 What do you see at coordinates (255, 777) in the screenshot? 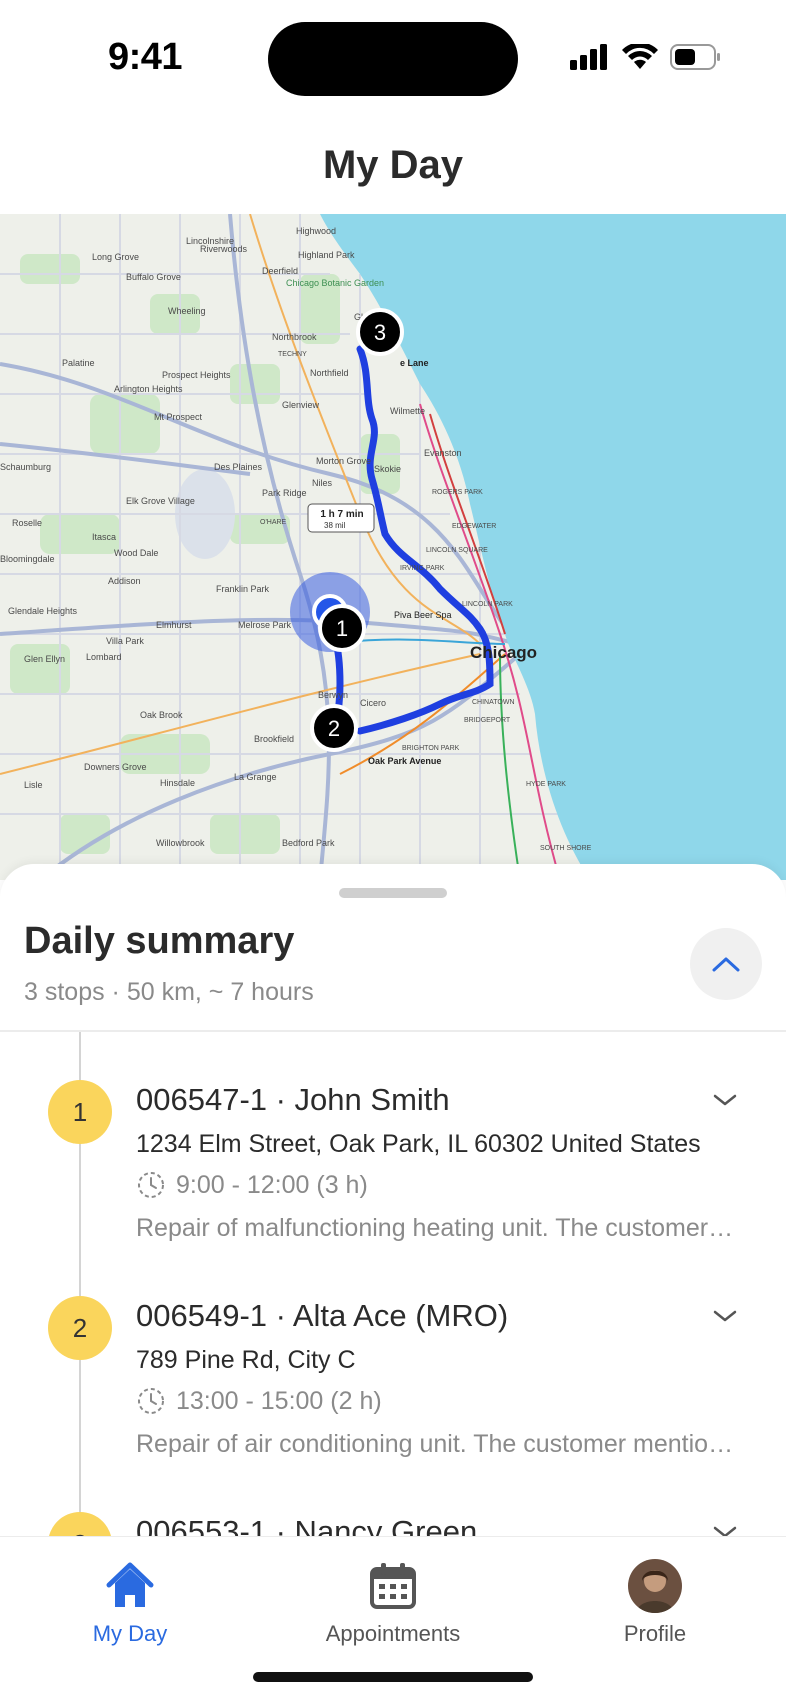
I see `label-la-grange: La Grange` at bounding box center [255, 777].